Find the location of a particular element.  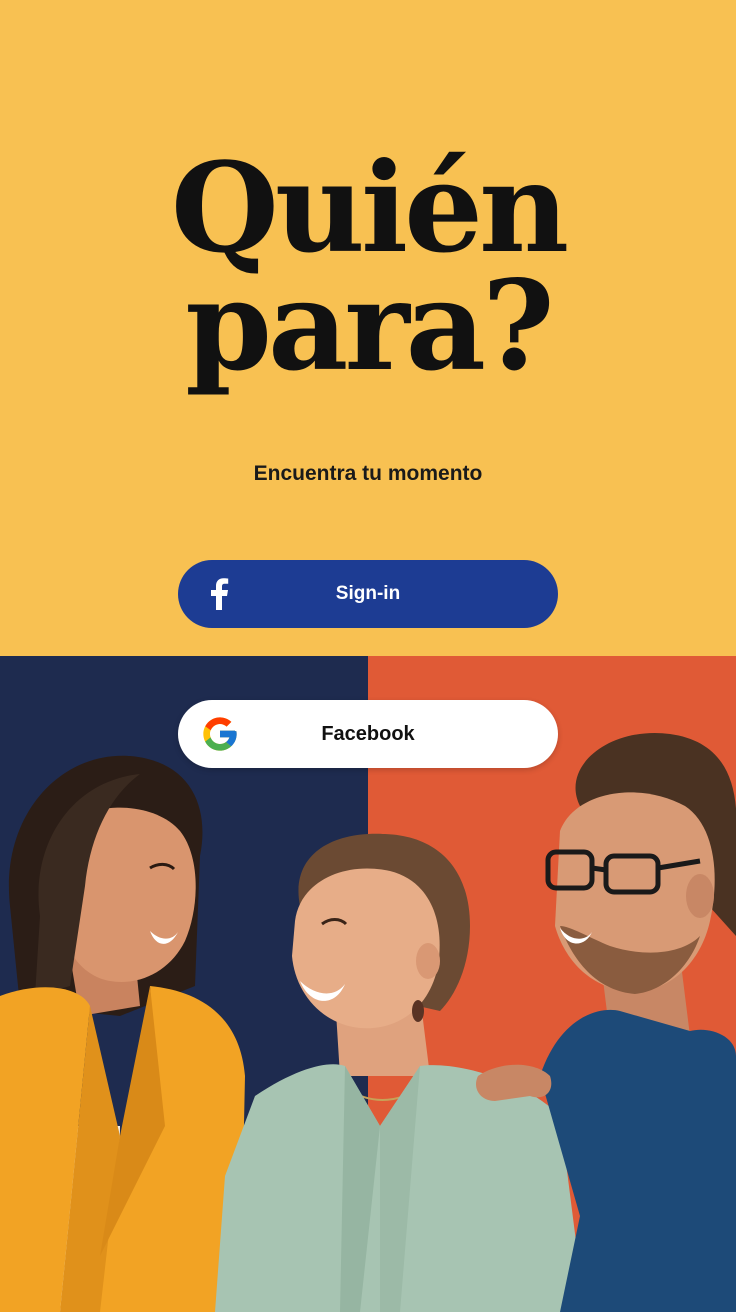

title-line-2: para? is located at coordinates (369, 326).